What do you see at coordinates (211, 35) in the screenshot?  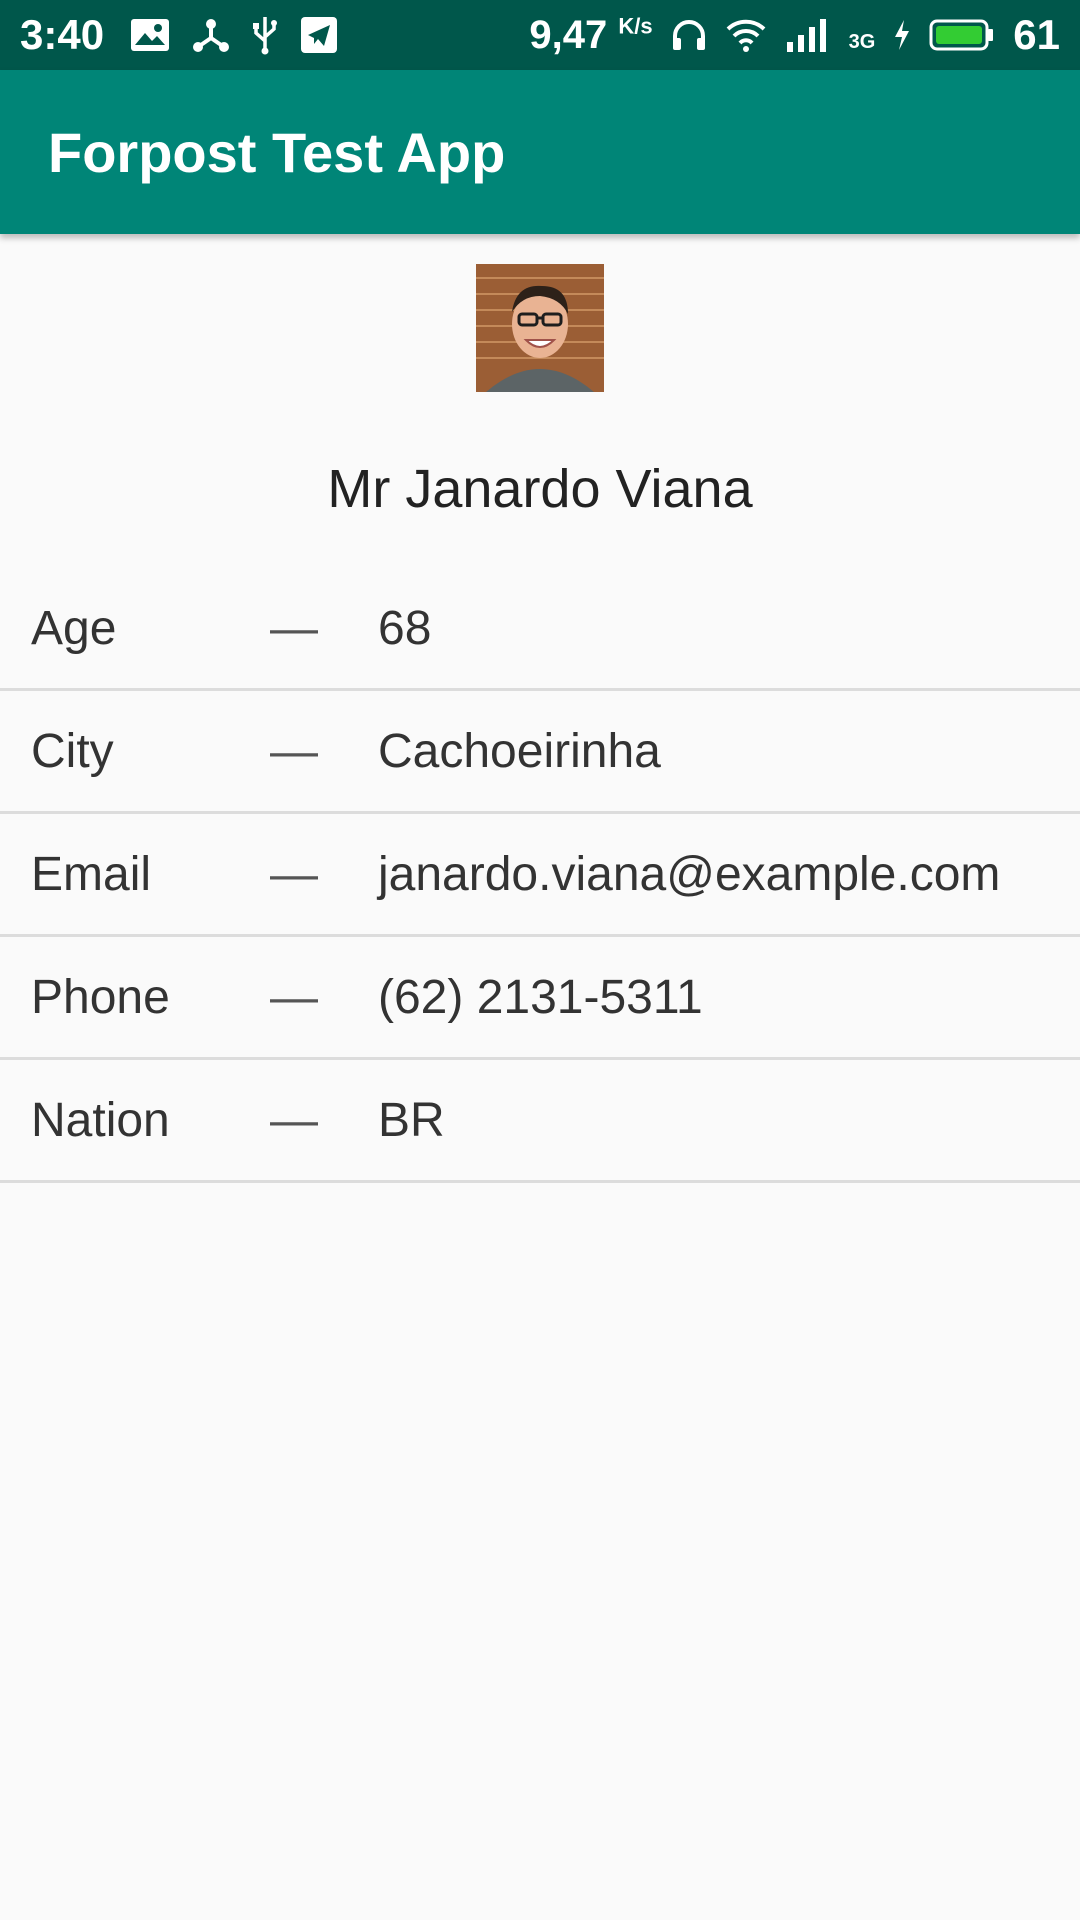 I see `share-icon` at bounding box center [211, 35].